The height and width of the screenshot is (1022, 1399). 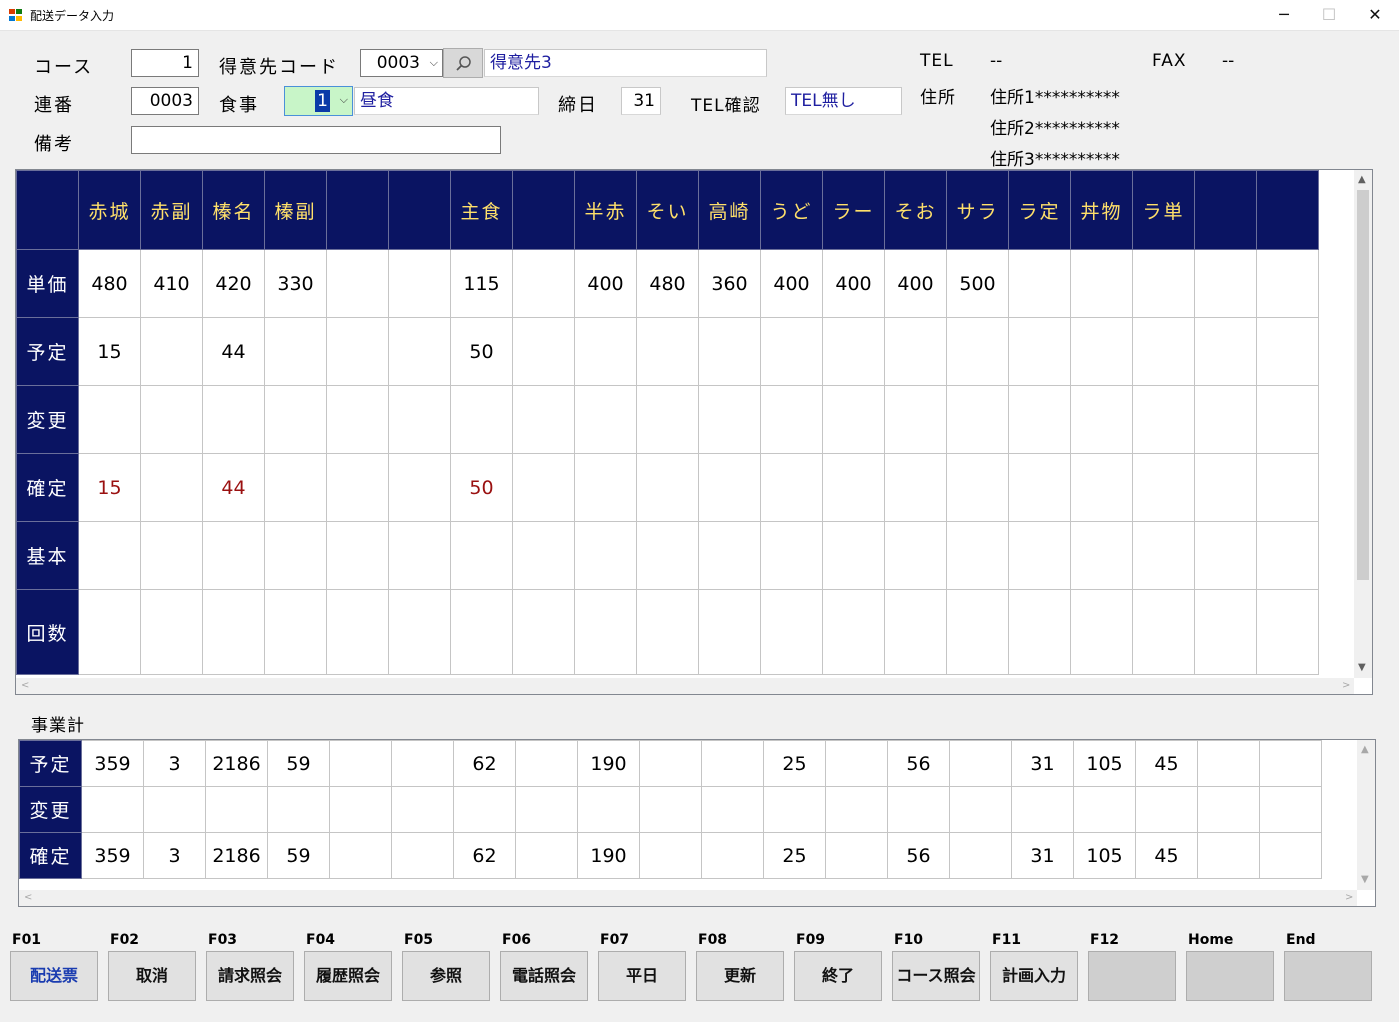 I want to click on vertical-scrollbar: ▲ ▼, so click(x=1363, y=424).